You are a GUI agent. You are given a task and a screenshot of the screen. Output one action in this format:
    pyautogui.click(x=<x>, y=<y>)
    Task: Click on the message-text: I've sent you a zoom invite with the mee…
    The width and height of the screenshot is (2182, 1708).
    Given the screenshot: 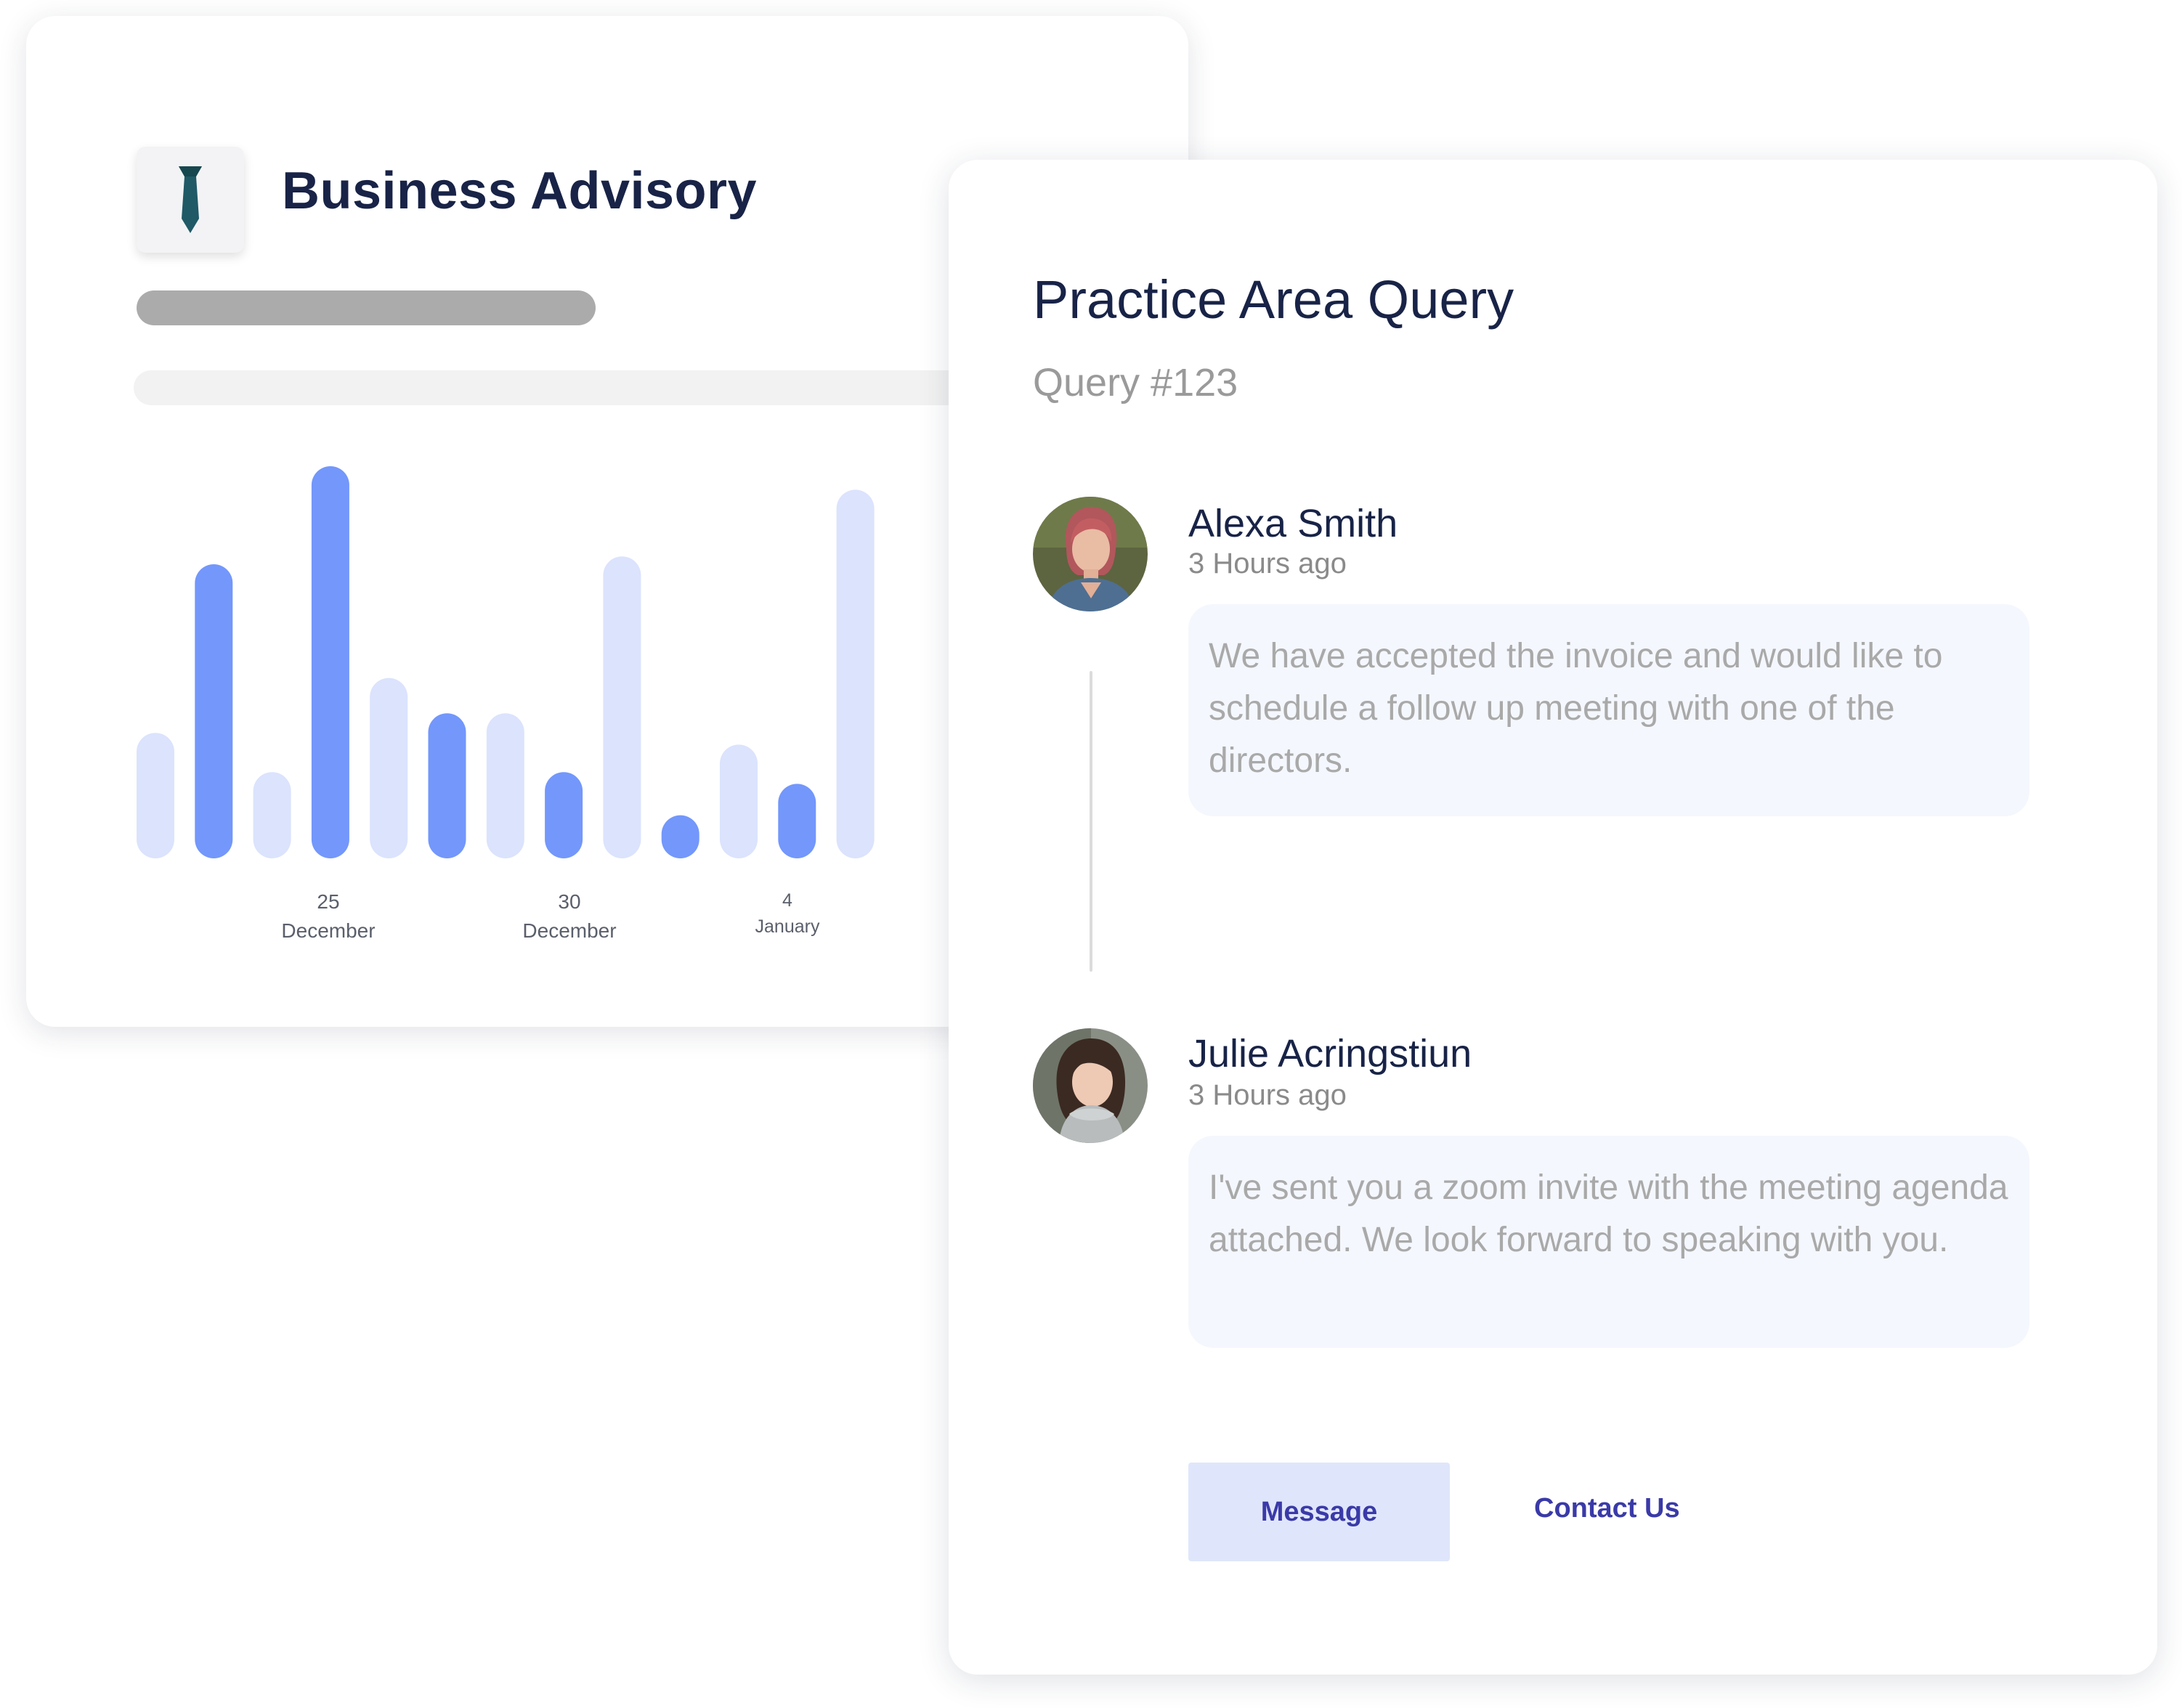 What is the action you would take?
    pyautogui.click(x=1608, y=1213)
    